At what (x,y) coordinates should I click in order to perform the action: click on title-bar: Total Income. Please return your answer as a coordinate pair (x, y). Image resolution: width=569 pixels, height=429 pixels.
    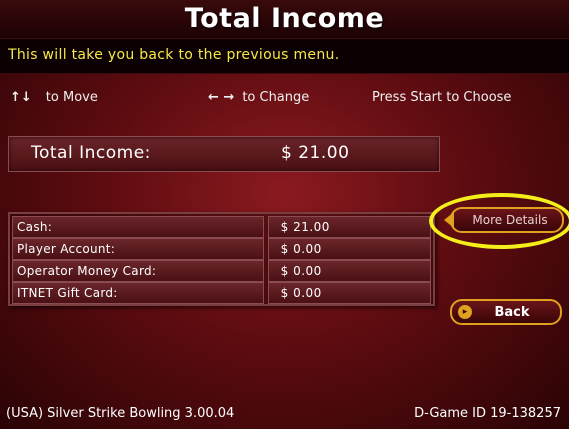
    Looking at the image, I should click on (284, 19).